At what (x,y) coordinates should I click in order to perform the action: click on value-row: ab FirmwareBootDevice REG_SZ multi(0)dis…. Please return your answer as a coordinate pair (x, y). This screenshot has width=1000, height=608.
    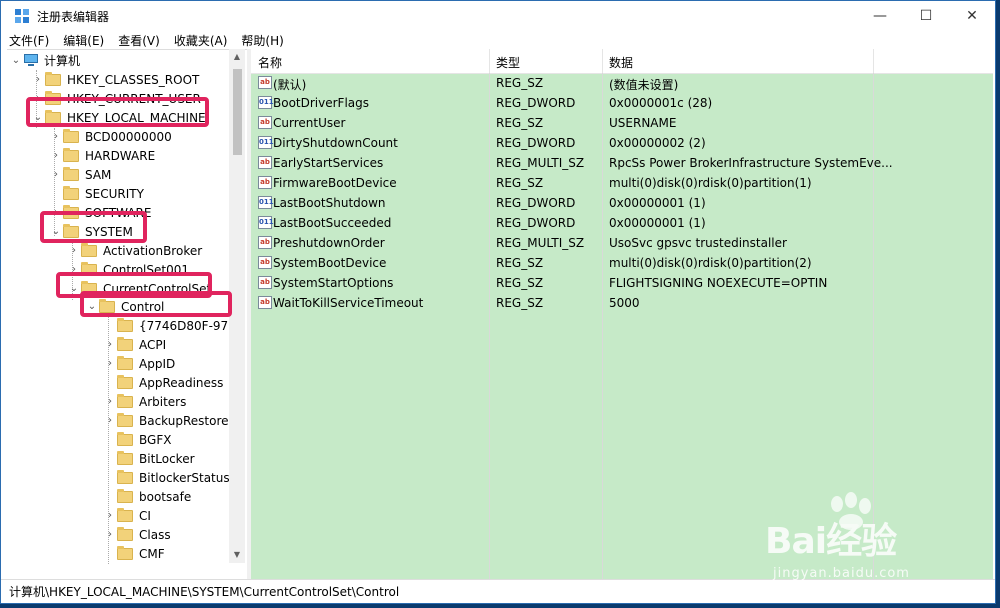
    Looking at the image, I should click on (622, 183).